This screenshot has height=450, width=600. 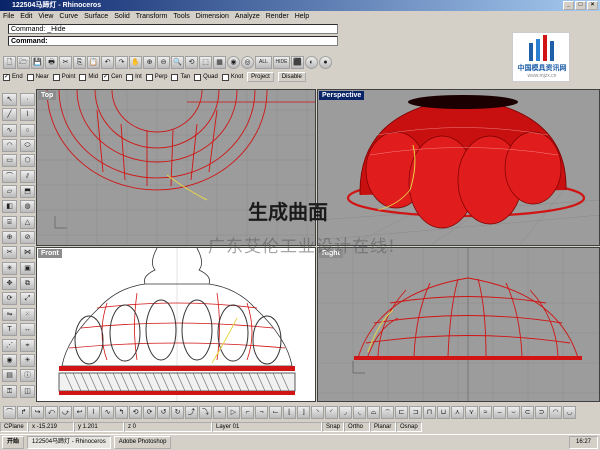 What do you see at coordinates (177, 62) in the screenshot?
I see `zoom-window-icon: 🔍` at bounding box center [177, 62].